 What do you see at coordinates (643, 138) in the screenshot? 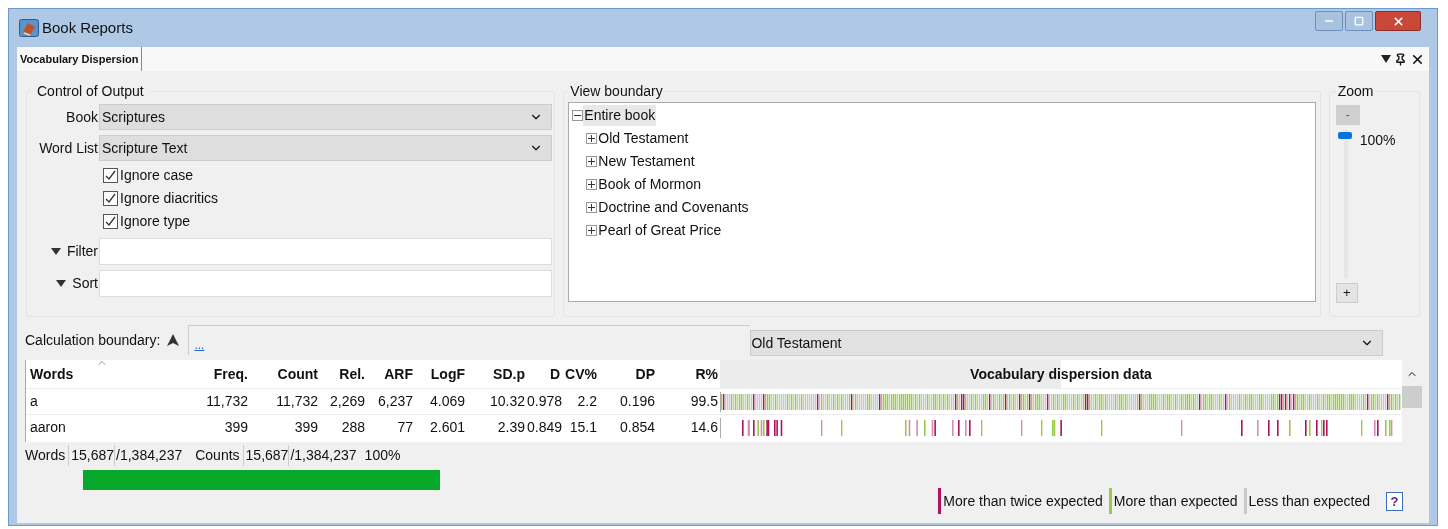
I see `tree-item: Old Testament` at bounding box center [643, 138].